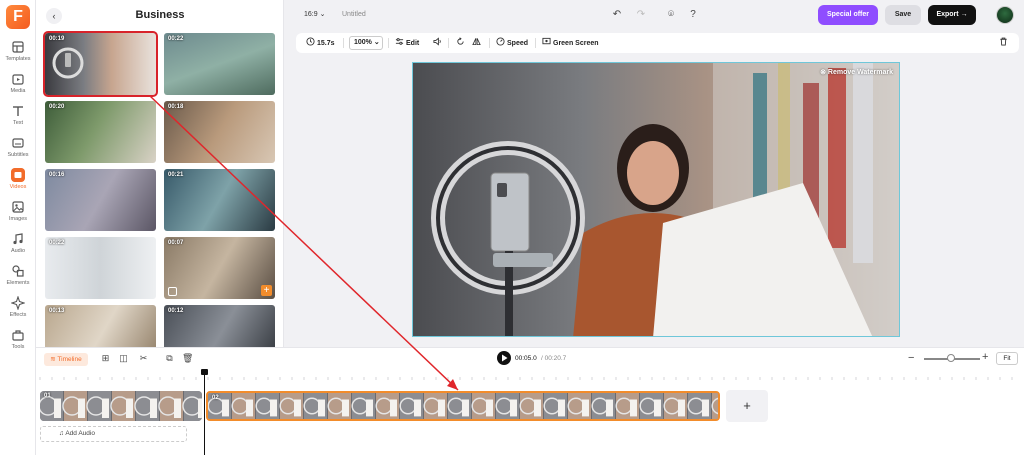  Describe the element at coordinates (219, 132) in the screenshot. I see `video-thumb: 00:18` at that location.